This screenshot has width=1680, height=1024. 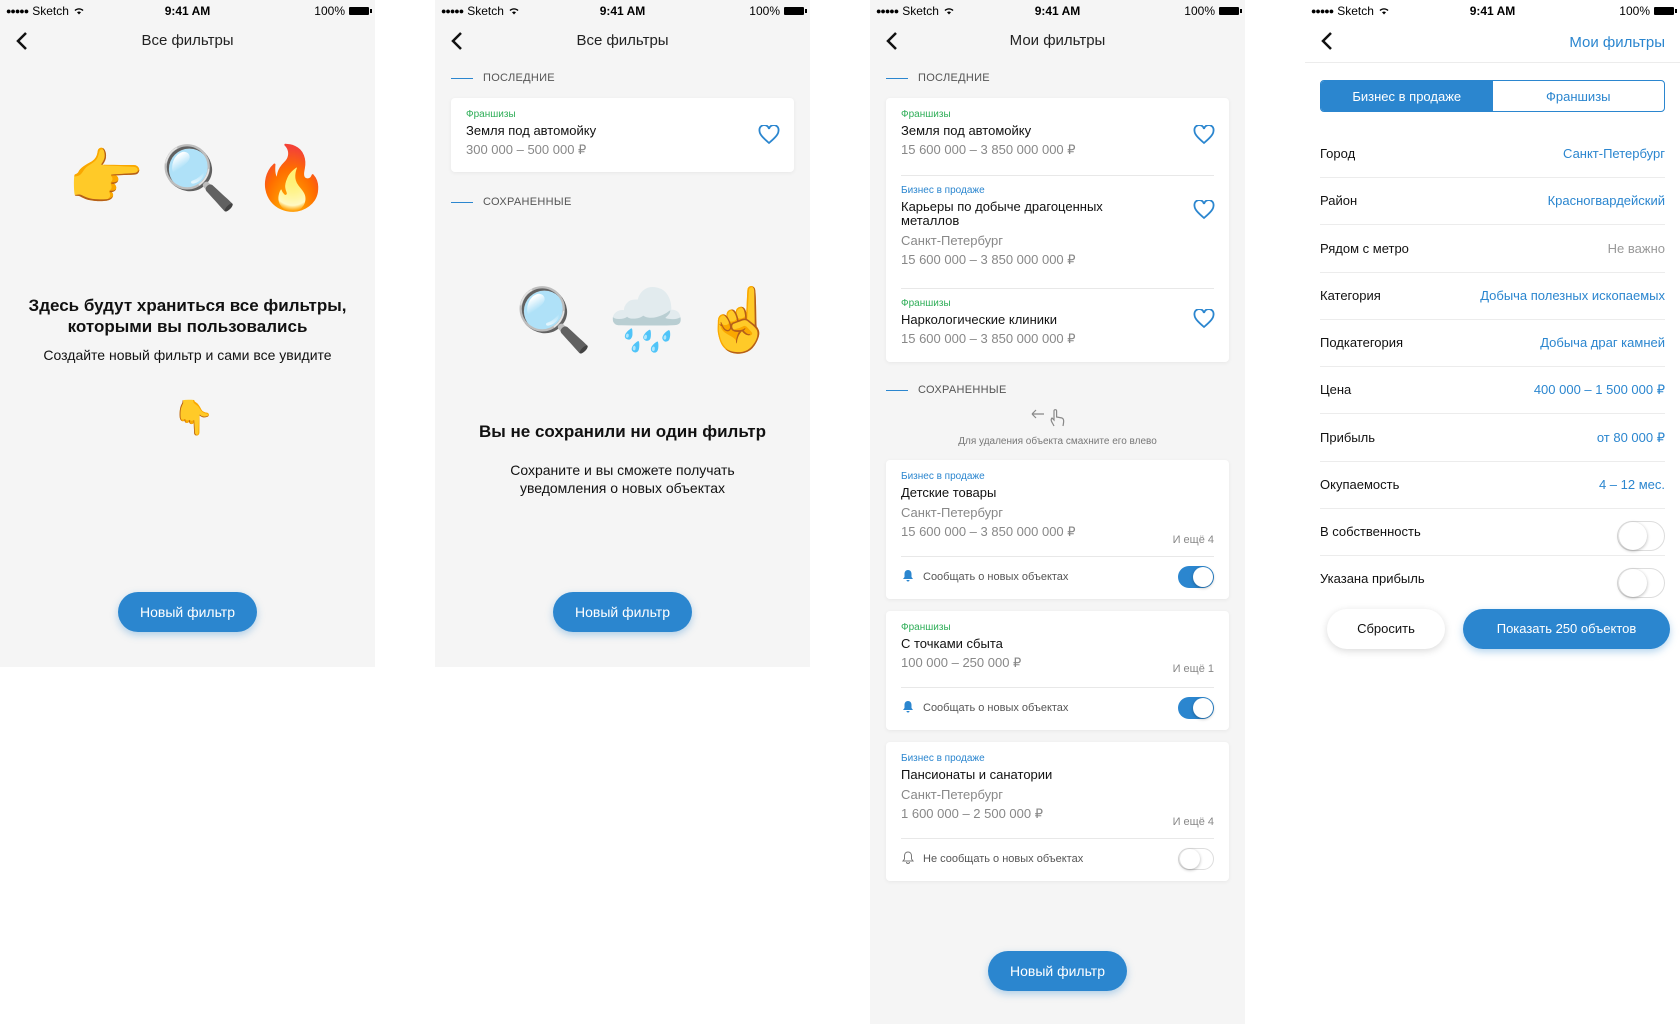 What do you see at coordinates (1492, 201) in the screenshot?
I see `filter-row-district: Район Красногвардейский` at bounding box center [1492, 201].